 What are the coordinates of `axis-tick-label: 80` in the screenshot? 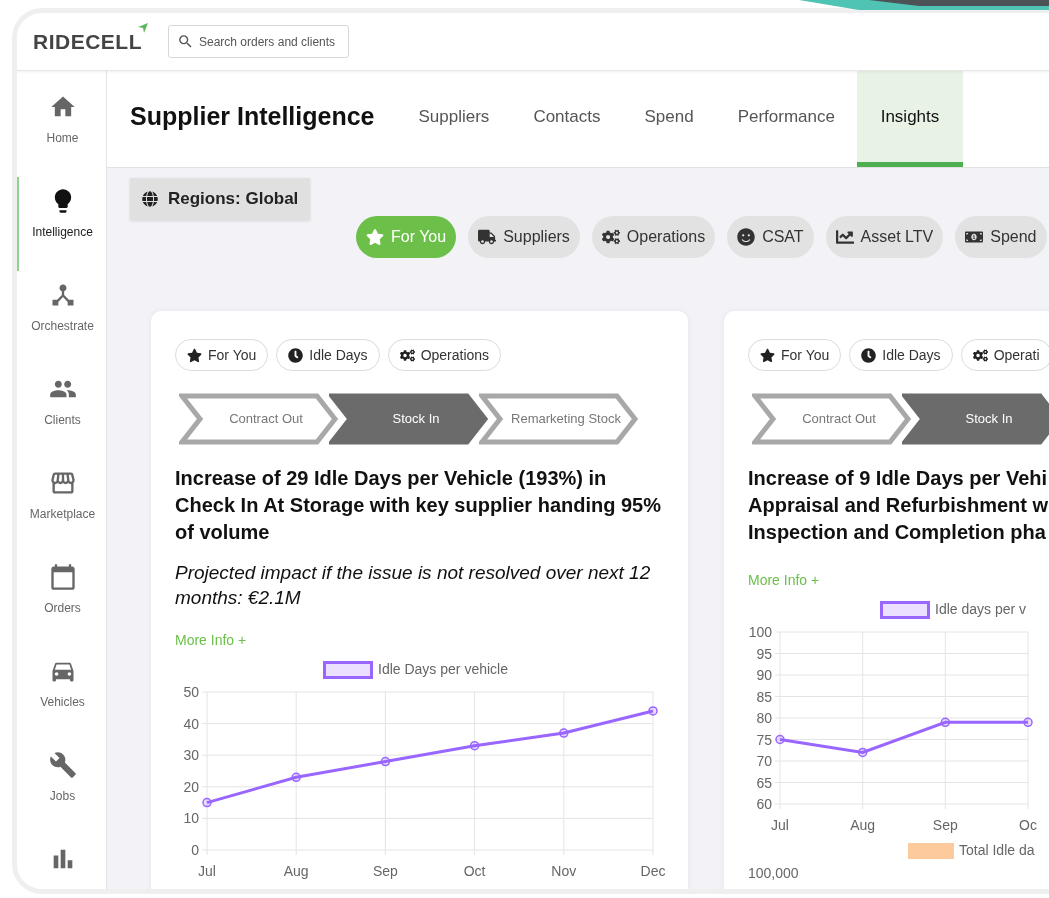 It's located at (764, 718).